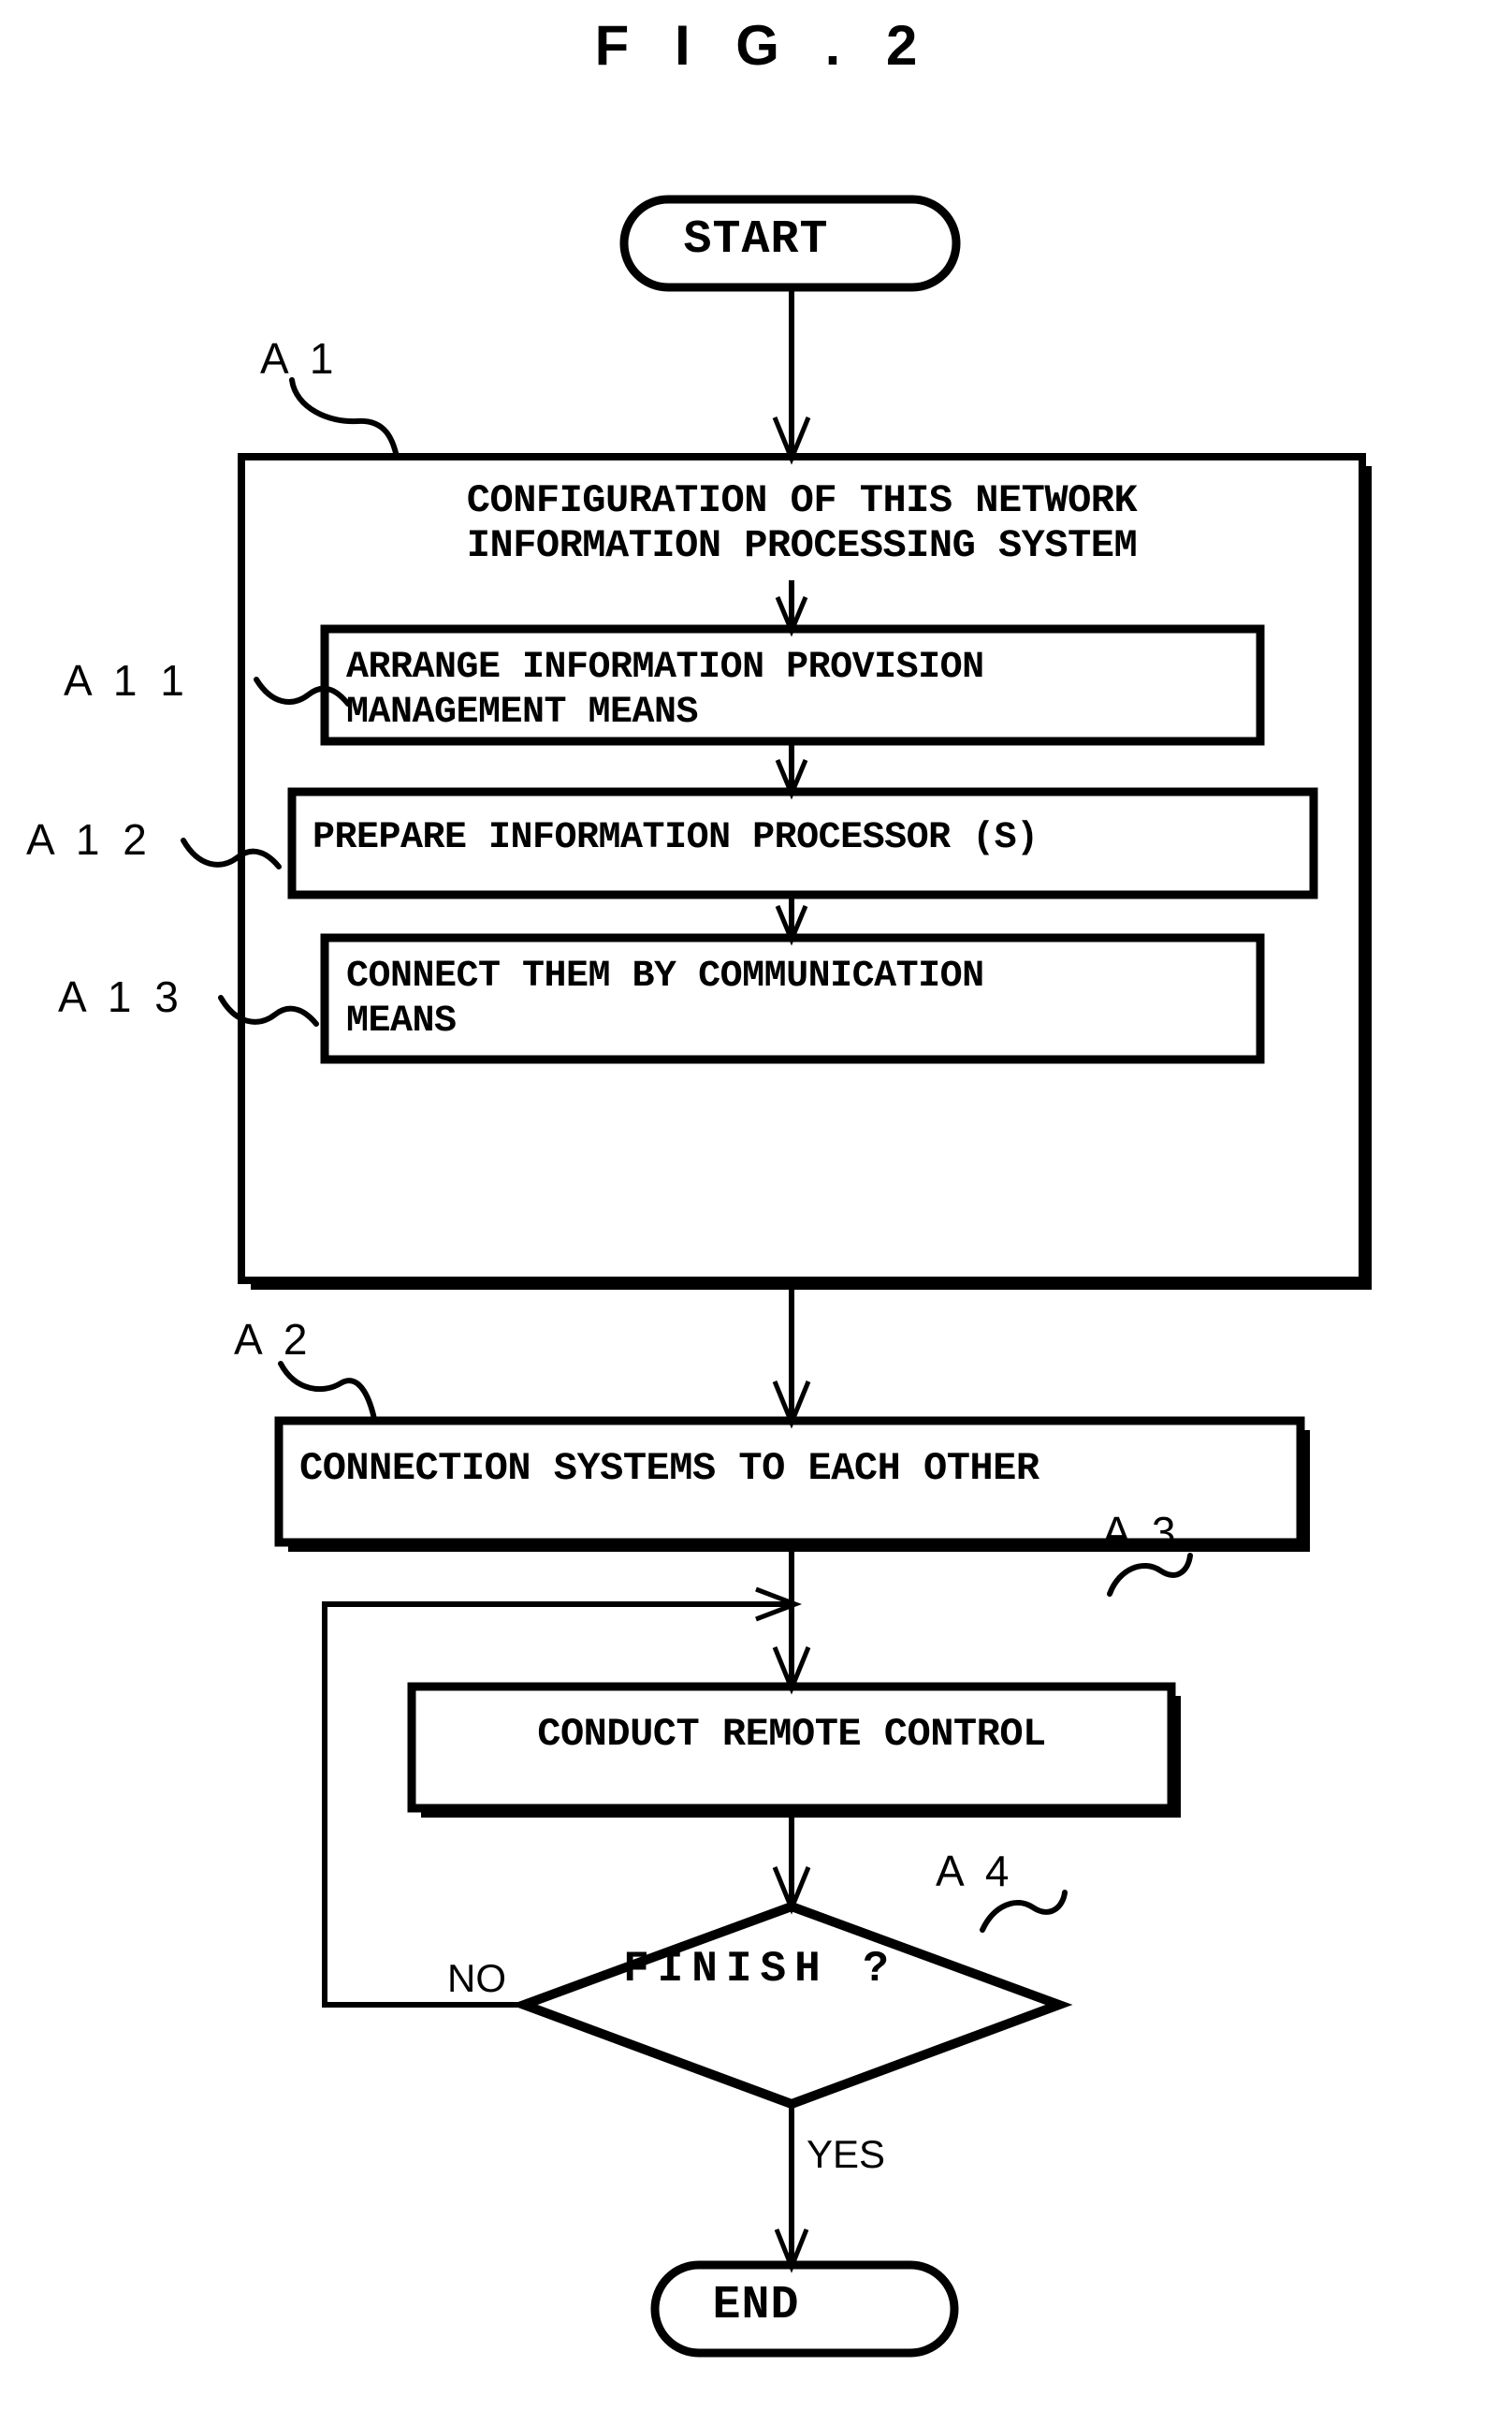 The height and width of the screenshot is (2425, 1512). Describe the element at coordinates (268, 1011) in the screenshot. I see `leader-a13` at that location.